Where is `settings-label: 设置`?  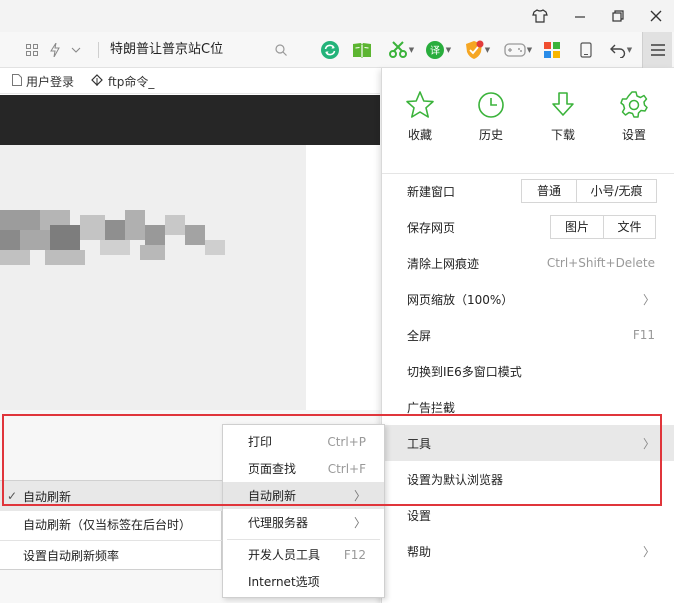 settings-label: 设置 is located at coordinates (633, 135).